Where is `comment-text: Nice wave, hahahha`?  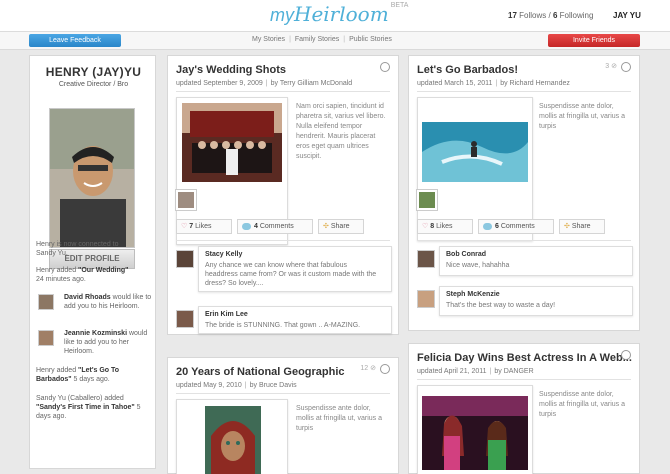
comment-text: Nice wave, hahahha is located at coordinates (478, 265).